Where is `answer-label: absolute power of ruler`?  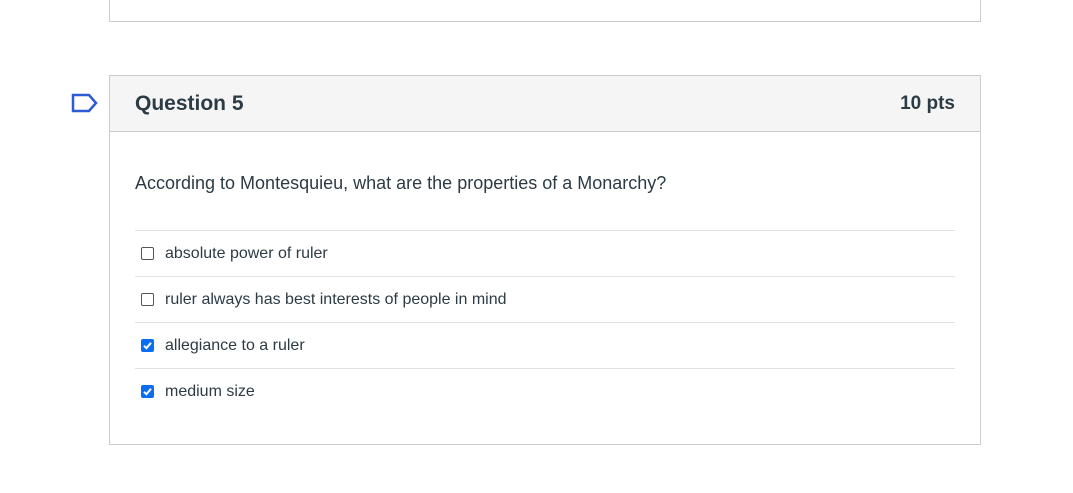 answer-label: absolute power of ruler is located at coordinates (246, 254).